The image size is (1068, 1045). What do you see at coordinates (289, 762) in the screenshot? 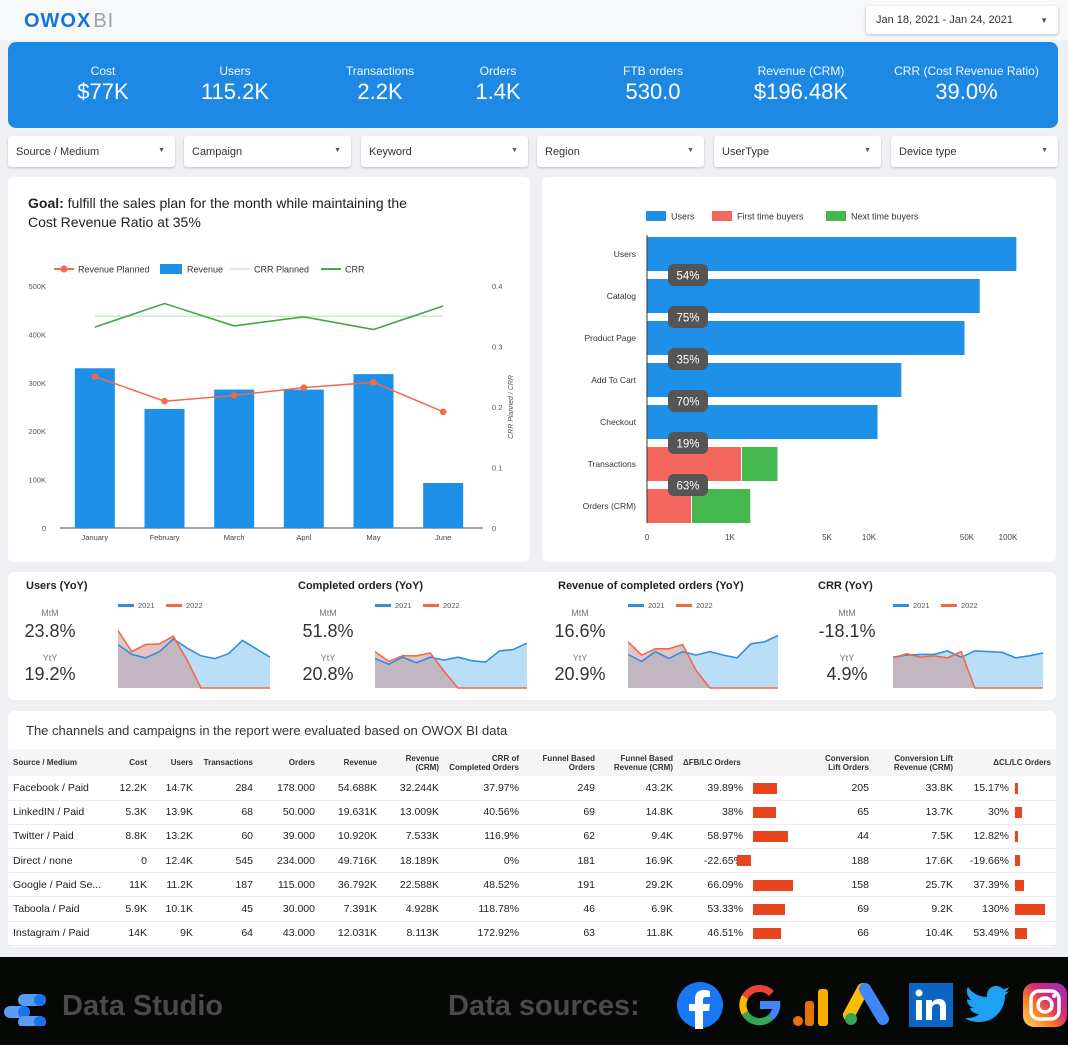
I see `col-orders: Orders` at bounding box center [289, 762].